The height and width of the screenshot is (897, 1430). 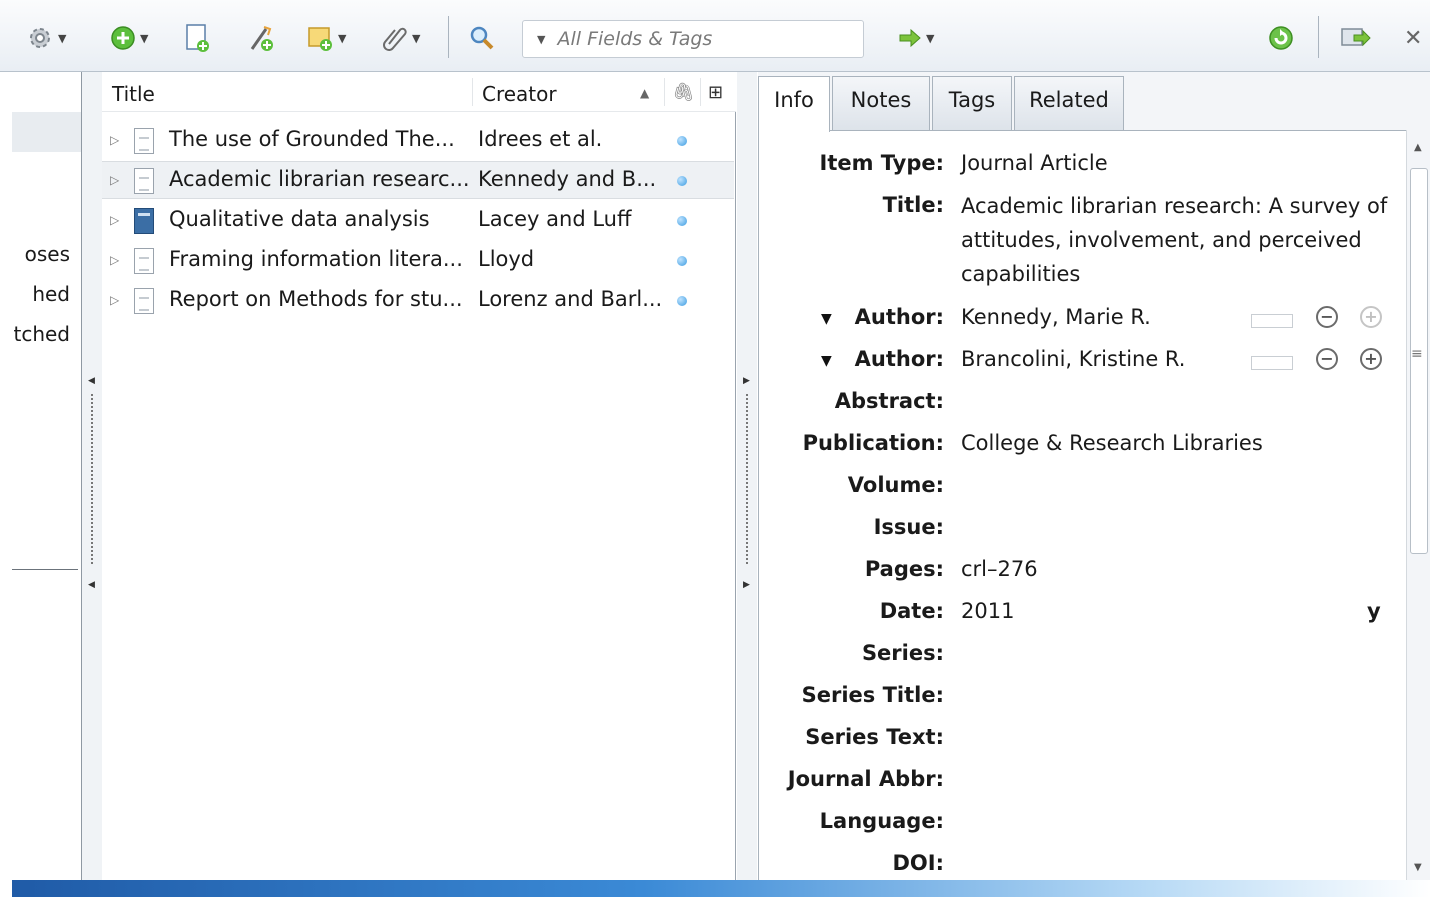 I want to click on search-input: ▼ All Fields & Tags, so click(x=693, y=39).